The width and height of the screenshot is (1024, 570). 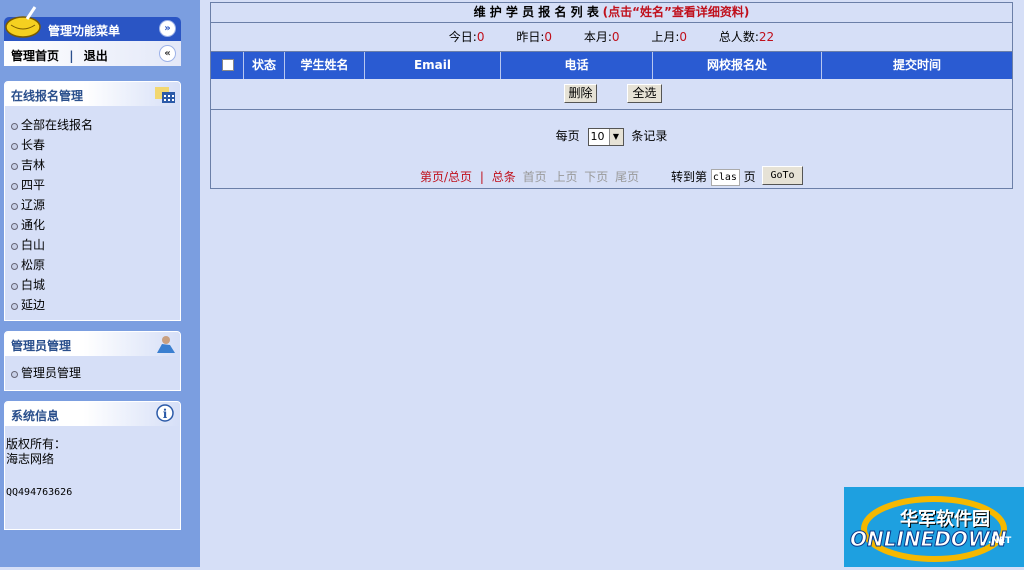 What do you see at coordinates (92, 205) in the screenshot?
I see `sidebar-item: 辽源` at bounding box center [92, 205].